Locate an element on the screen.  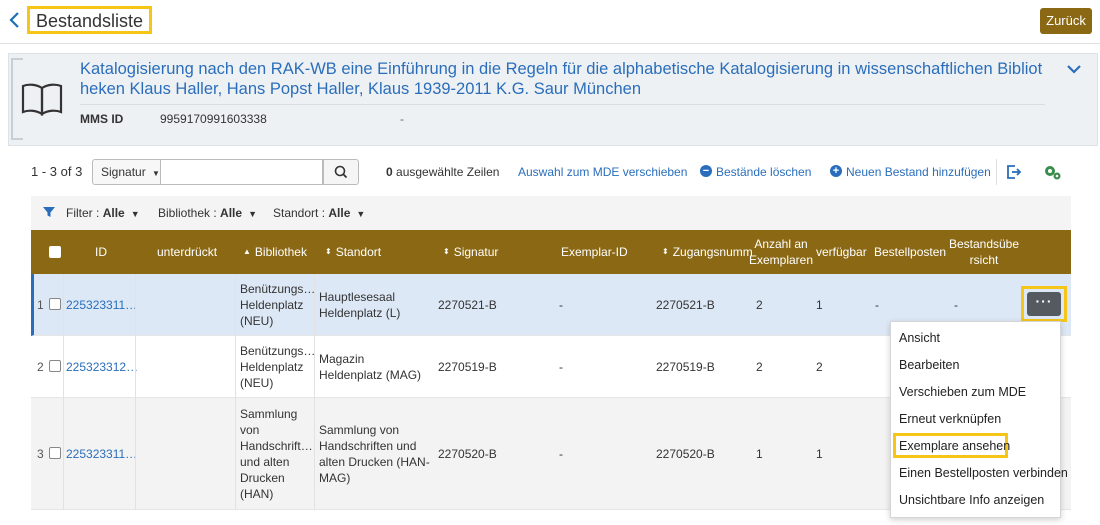
col-item-id: Exemplar-ID is located at coordinates (596, 252).